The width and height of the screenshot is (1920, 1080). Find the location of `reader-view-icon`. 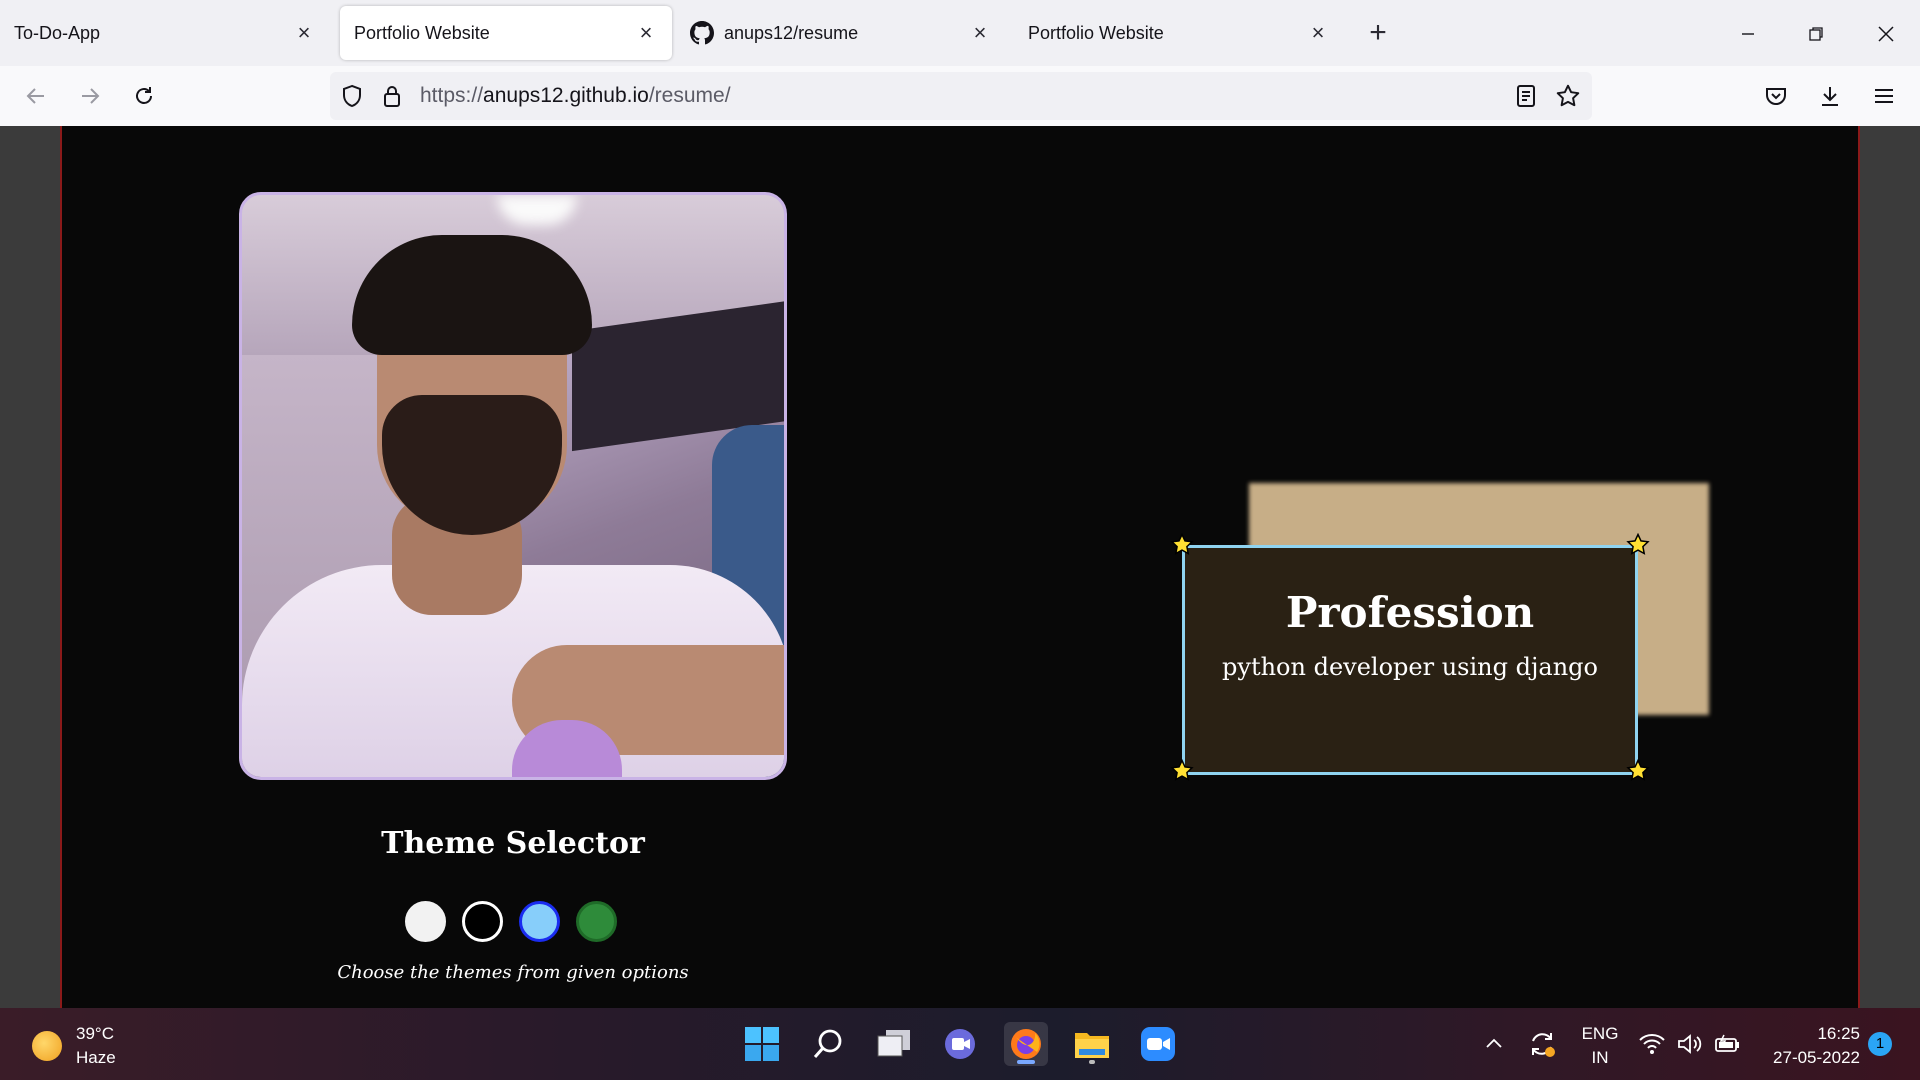

reader-view-icon is located at coordinates (1526, 96).